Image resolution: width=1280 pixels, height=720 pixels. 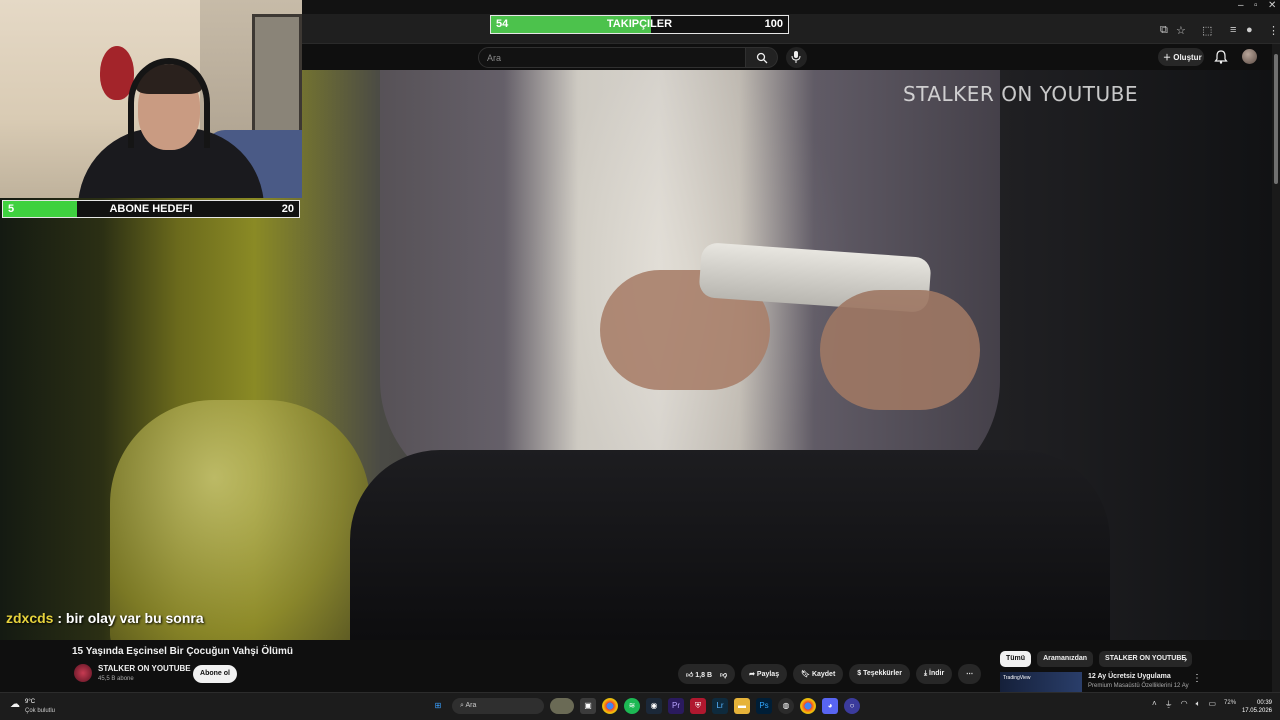 I want to click on channel-avatar, so click(x=83, y=673).